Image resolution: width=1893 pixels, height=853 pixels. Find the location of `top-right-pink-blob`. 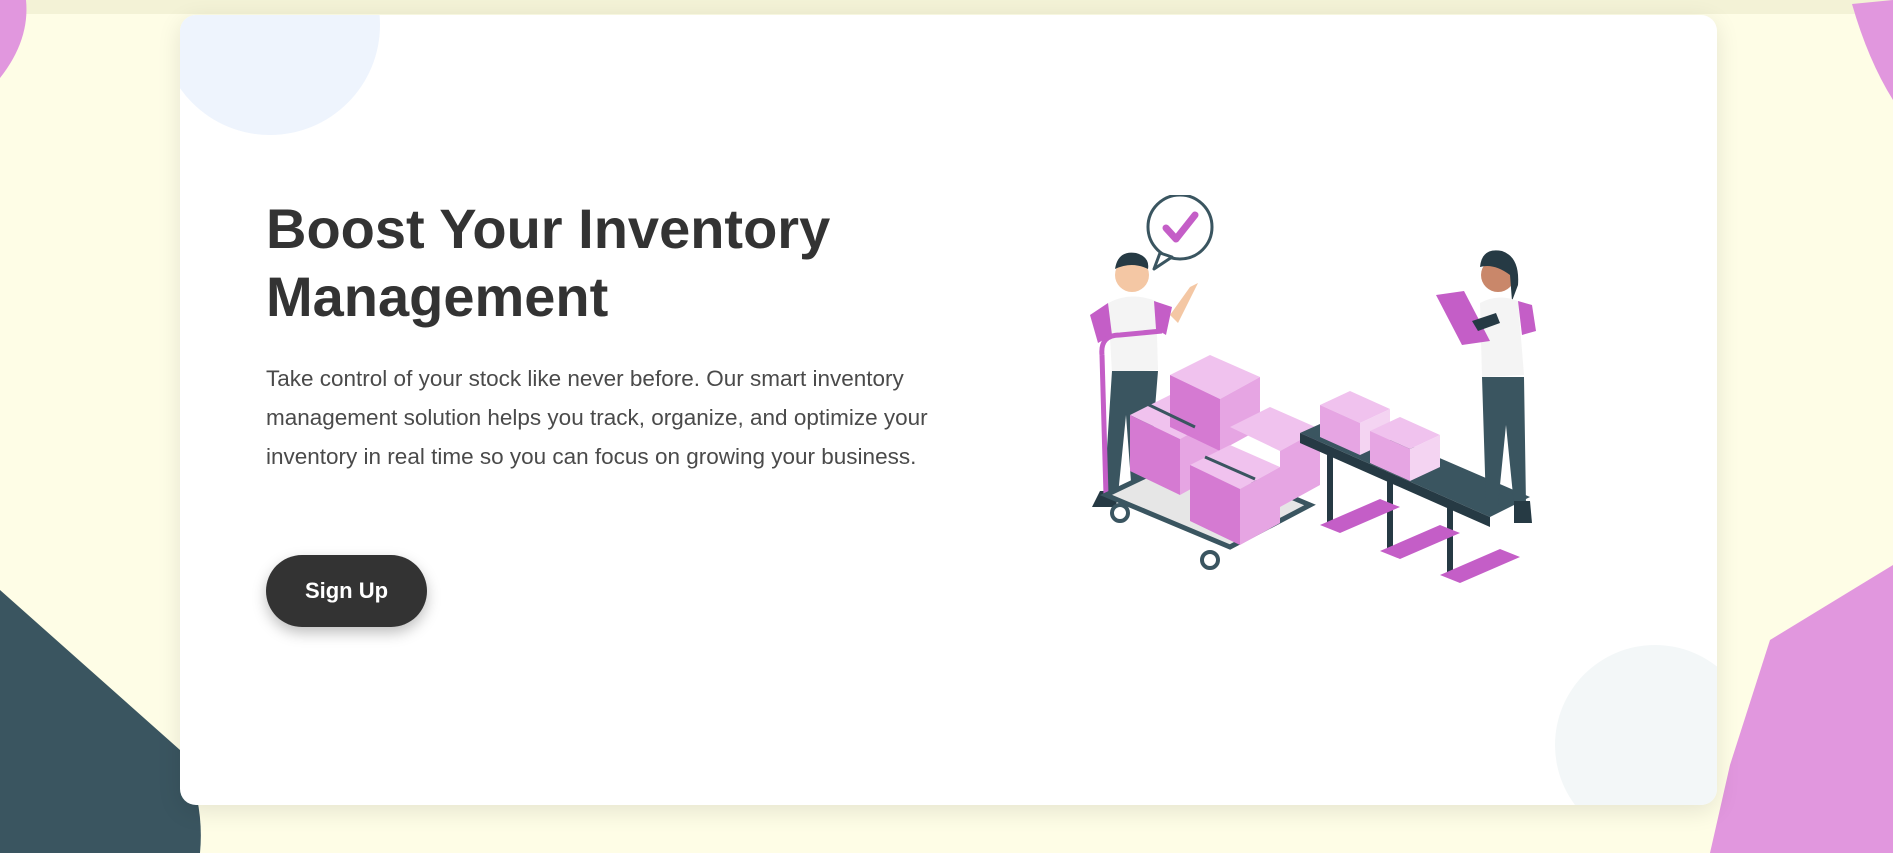

top-right-pink-blob is located at coordinates (1872, 50).